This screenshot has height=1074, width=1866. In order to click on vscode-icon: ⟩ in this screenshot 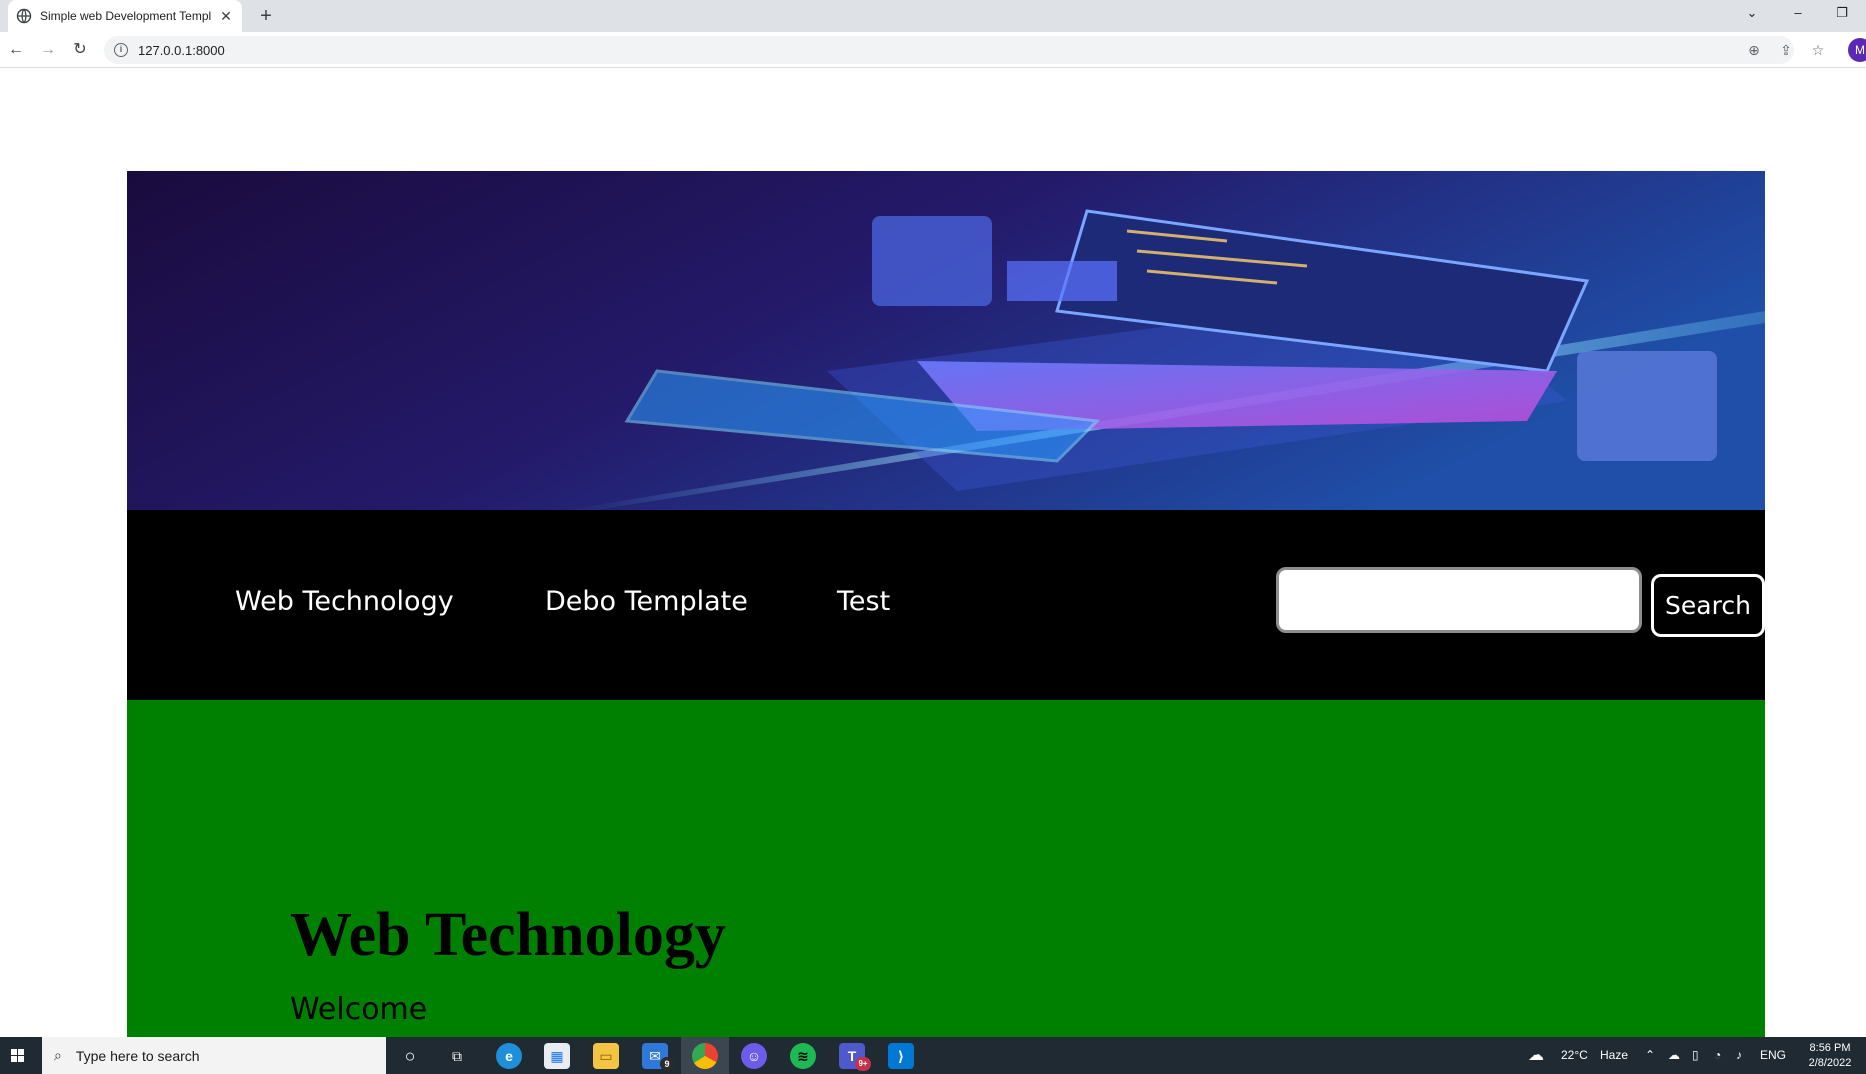, I will do `click(901, 1056)`.